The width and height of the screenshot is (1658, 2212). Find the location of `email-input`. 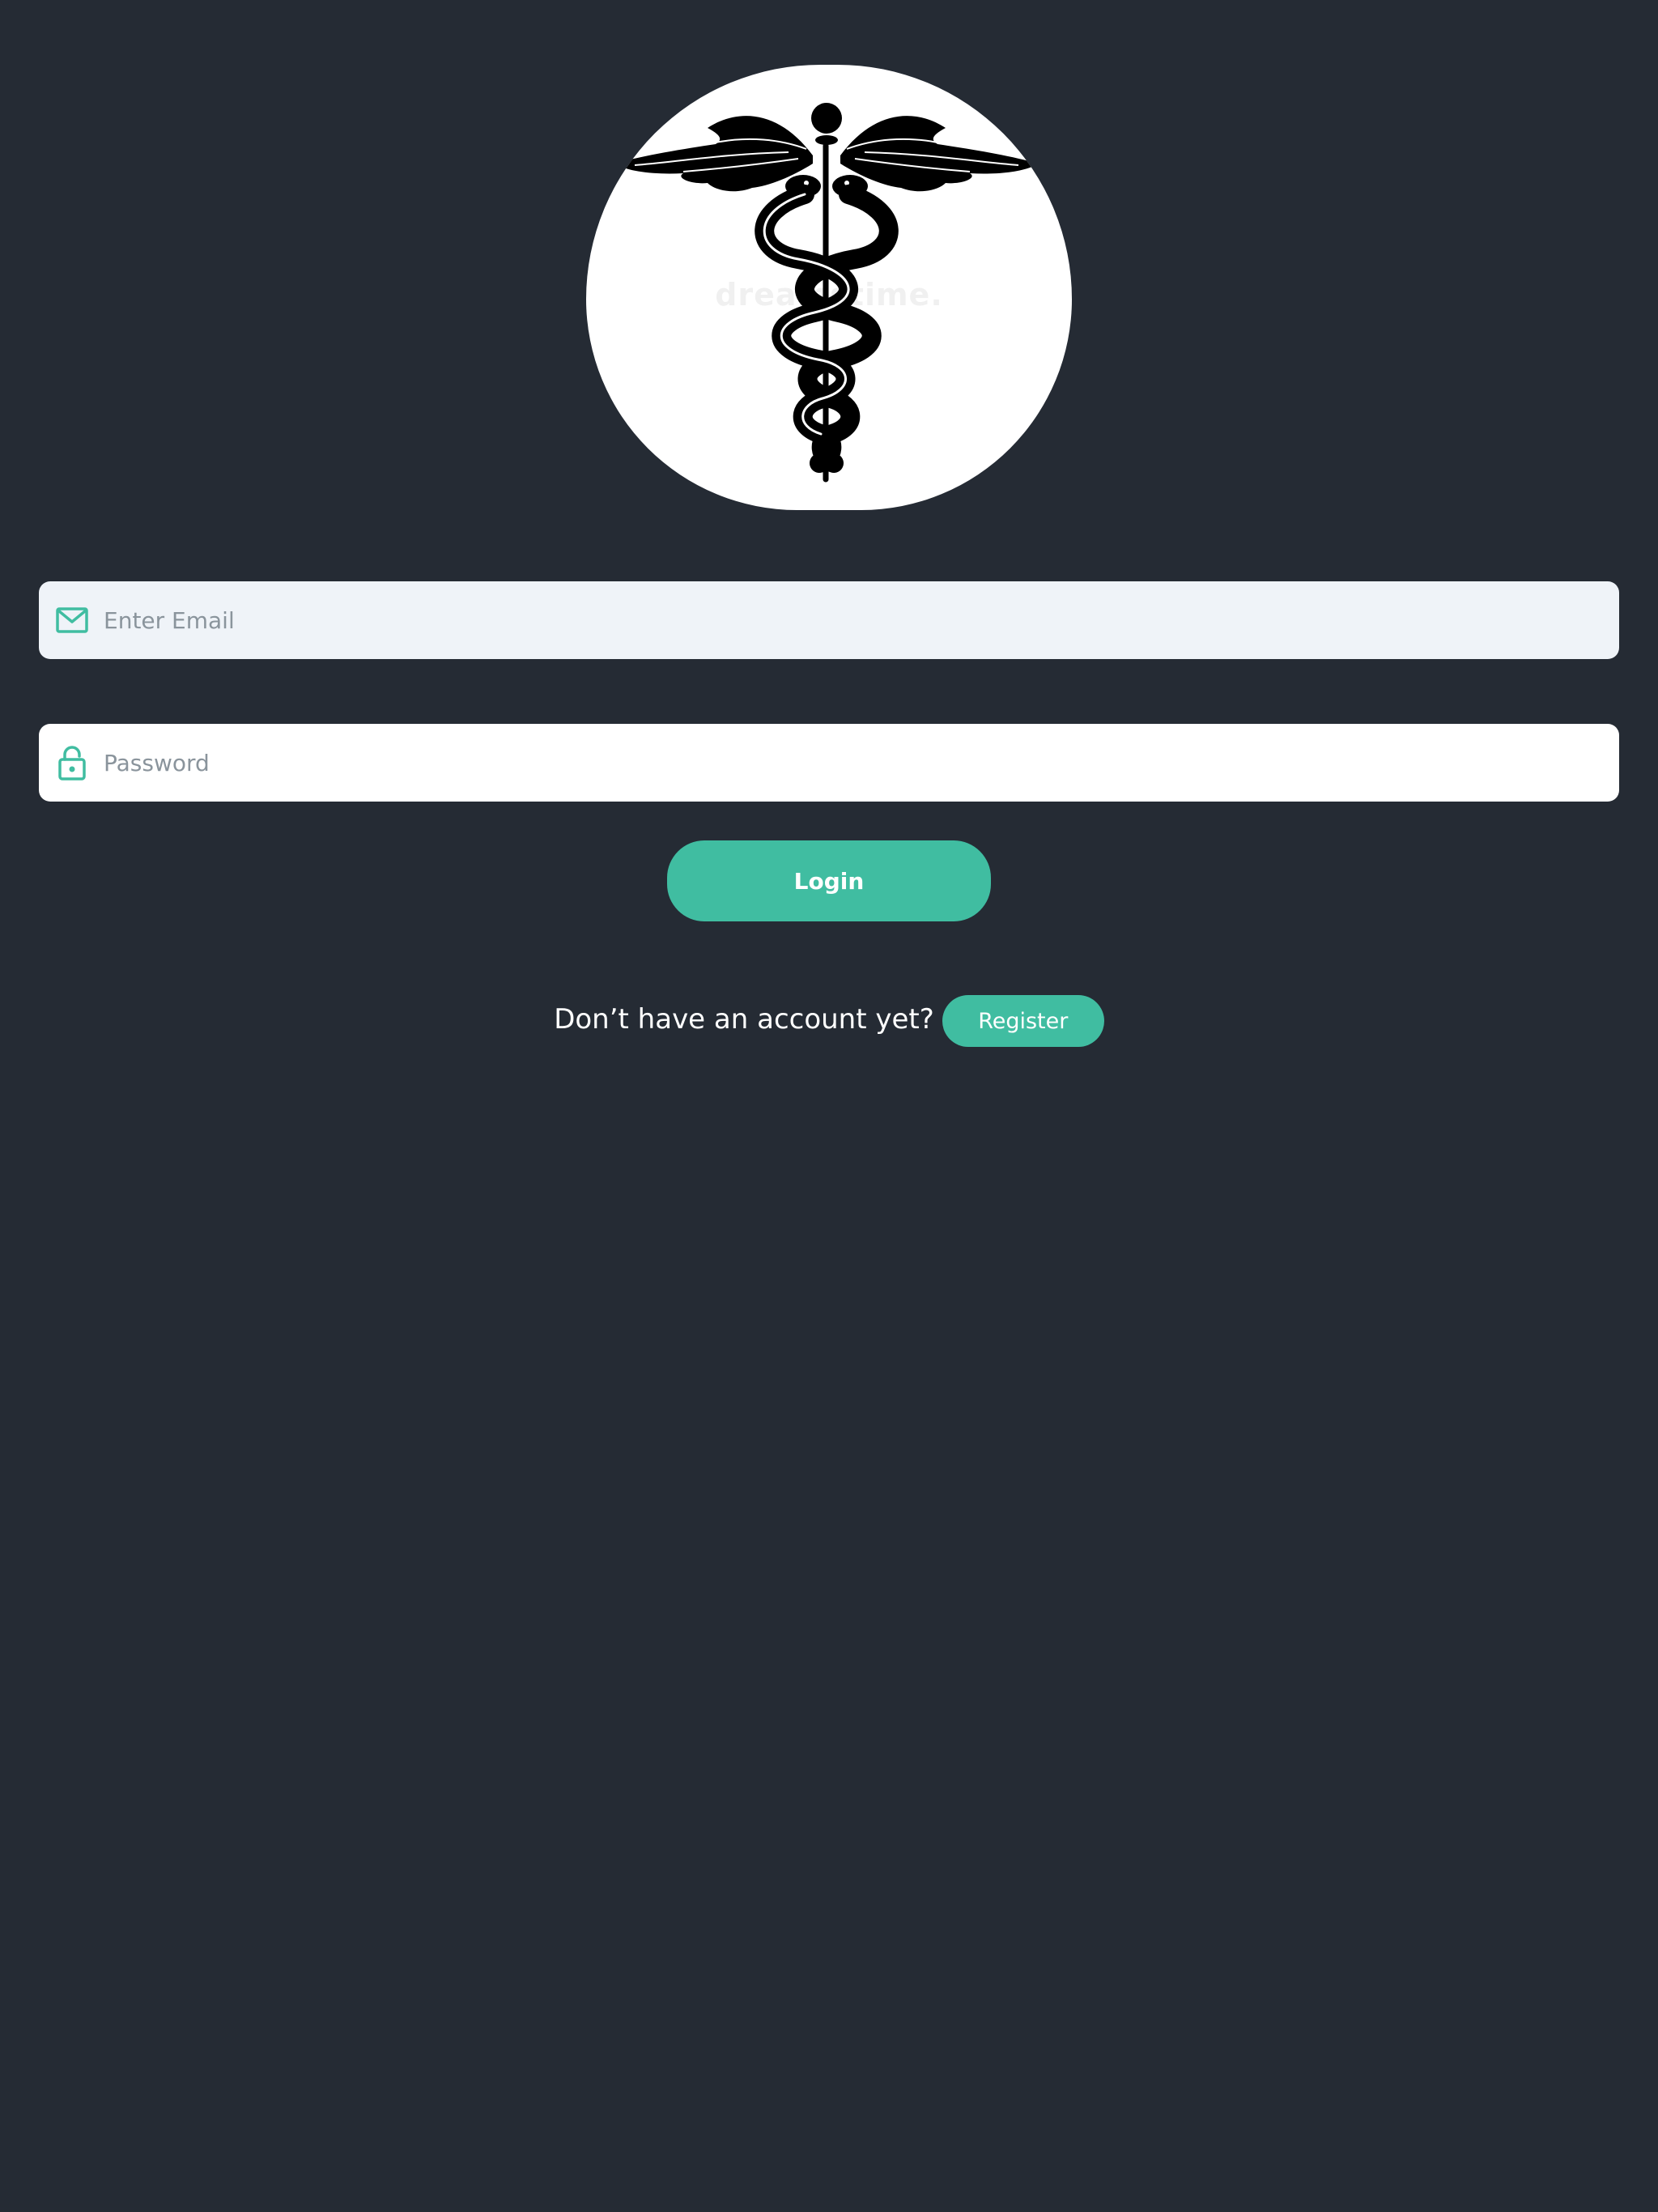

email-input is located at coordinates (861, 620).